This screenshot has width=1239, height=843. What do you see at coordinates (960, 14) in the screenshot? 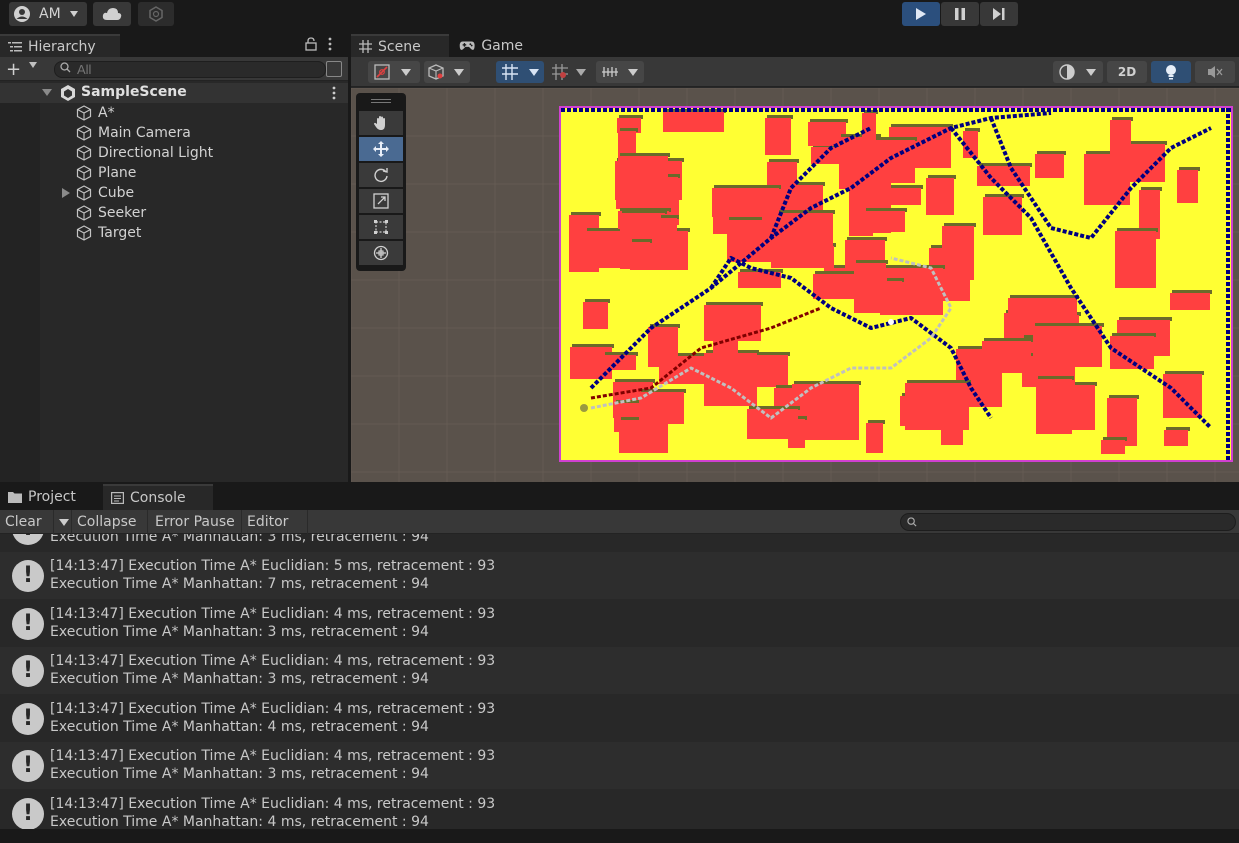
I see `pause-button` at bounding box center [960, 14].